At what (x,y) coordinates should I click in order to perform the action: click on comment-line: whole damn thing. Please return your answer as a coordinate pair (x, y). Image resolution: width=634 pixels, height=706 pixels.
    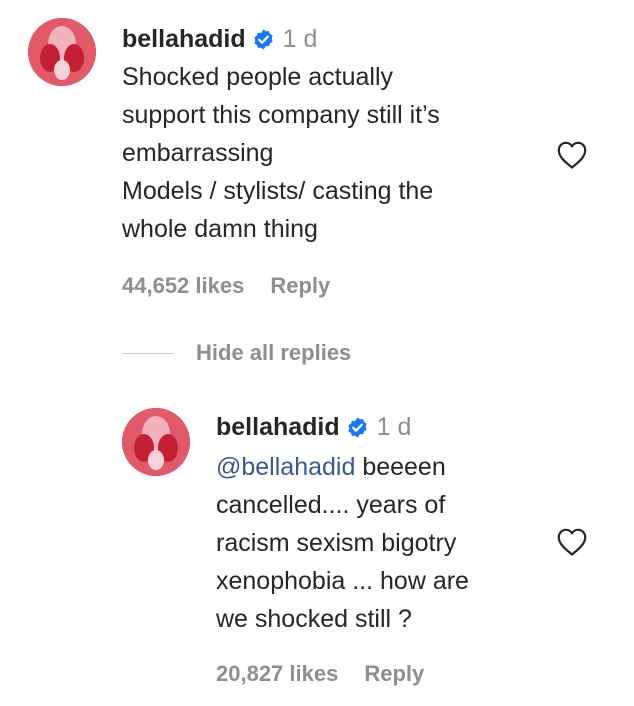
    Looking at the image, I should click on (220, 229).